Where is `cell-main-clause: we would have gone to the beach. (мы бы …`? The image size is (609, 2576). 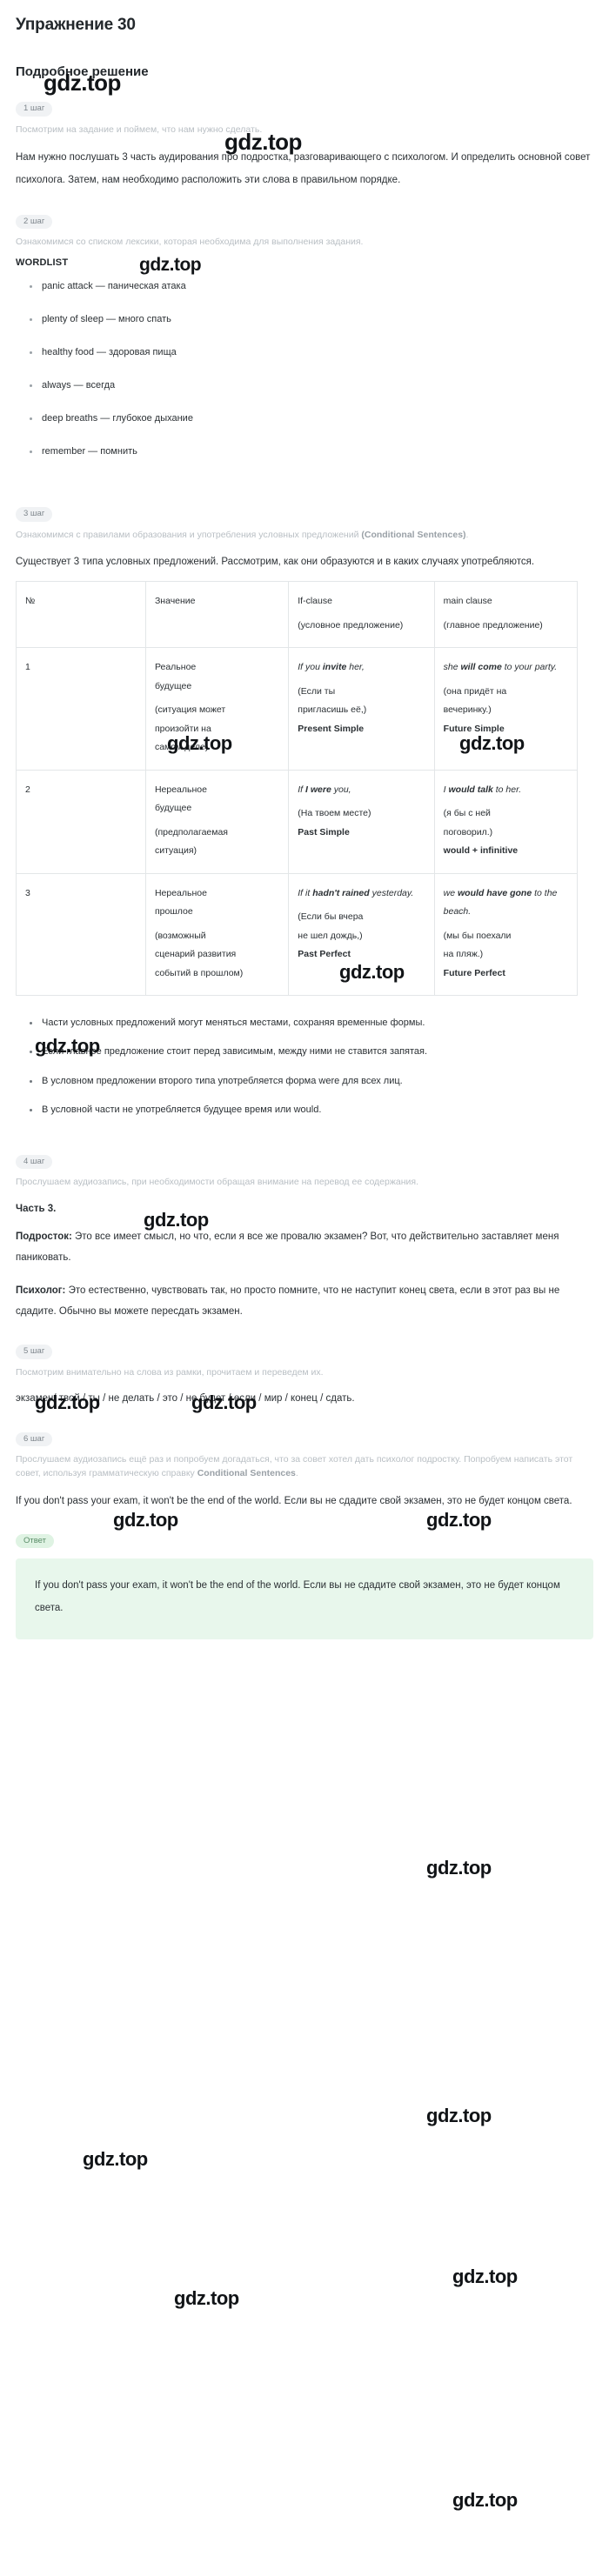
cell-main-clause: we would have gone to the beach. (мы бы … is located at coordinates (506, 934).